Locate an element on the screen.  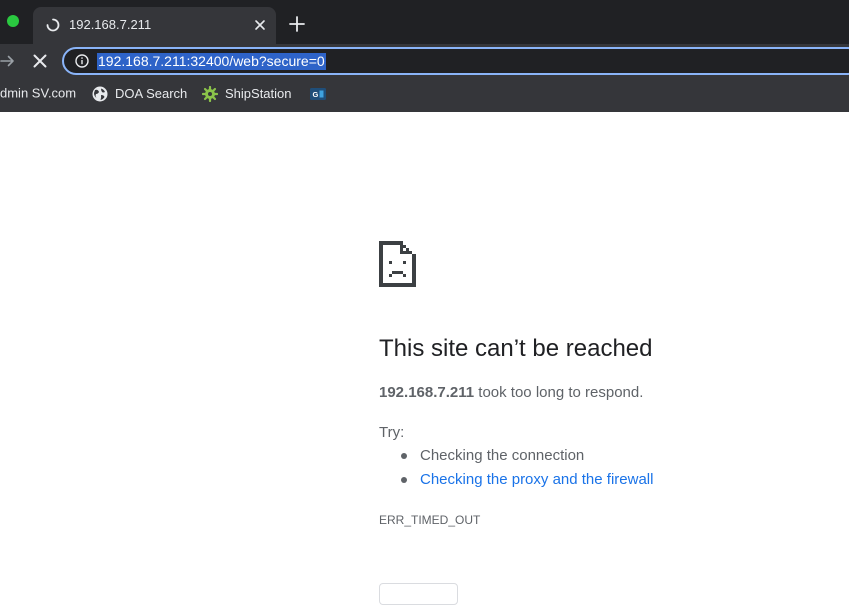
try-label: Try: is located at coordinates (392, 432).